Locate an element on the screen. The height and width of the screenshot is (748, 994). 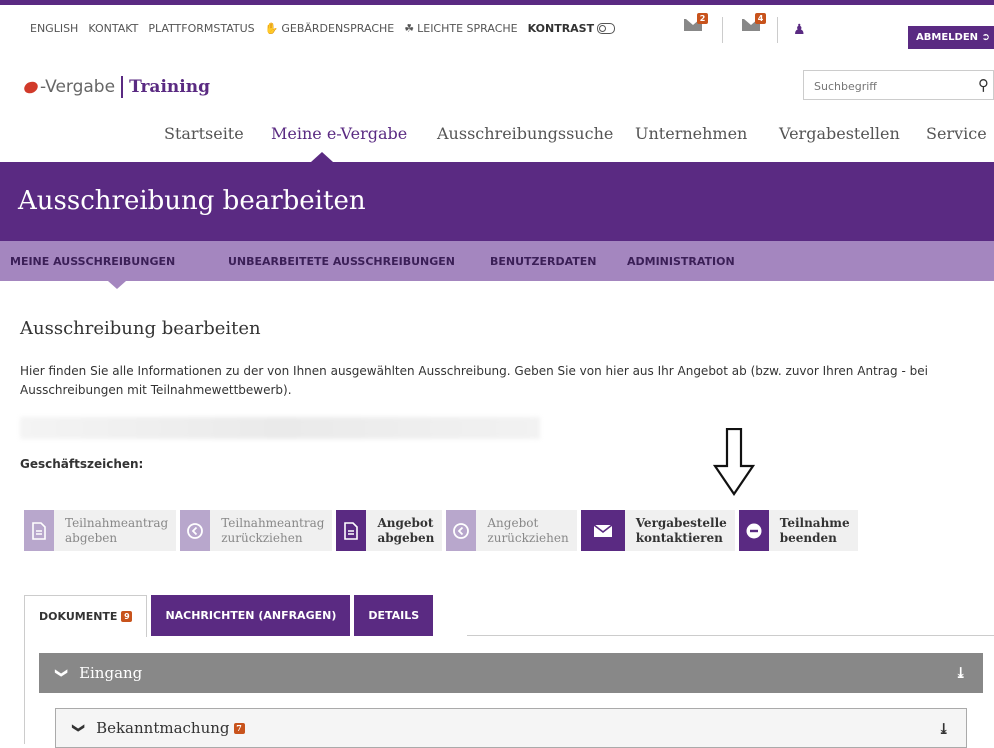
accordion-bekanntmachung-label: Bekanntmachung is located at coordinates (163, 728).